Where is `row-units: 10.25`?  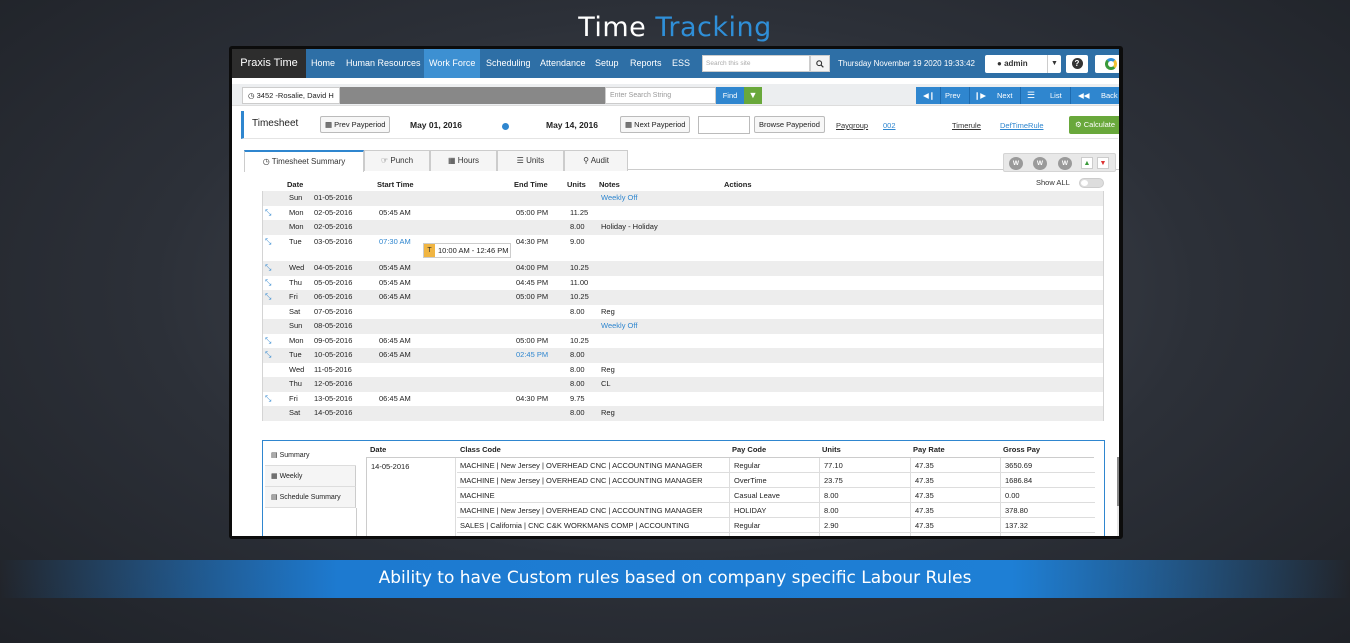 row-units: 10.25 is located at coordinates (579, 296).